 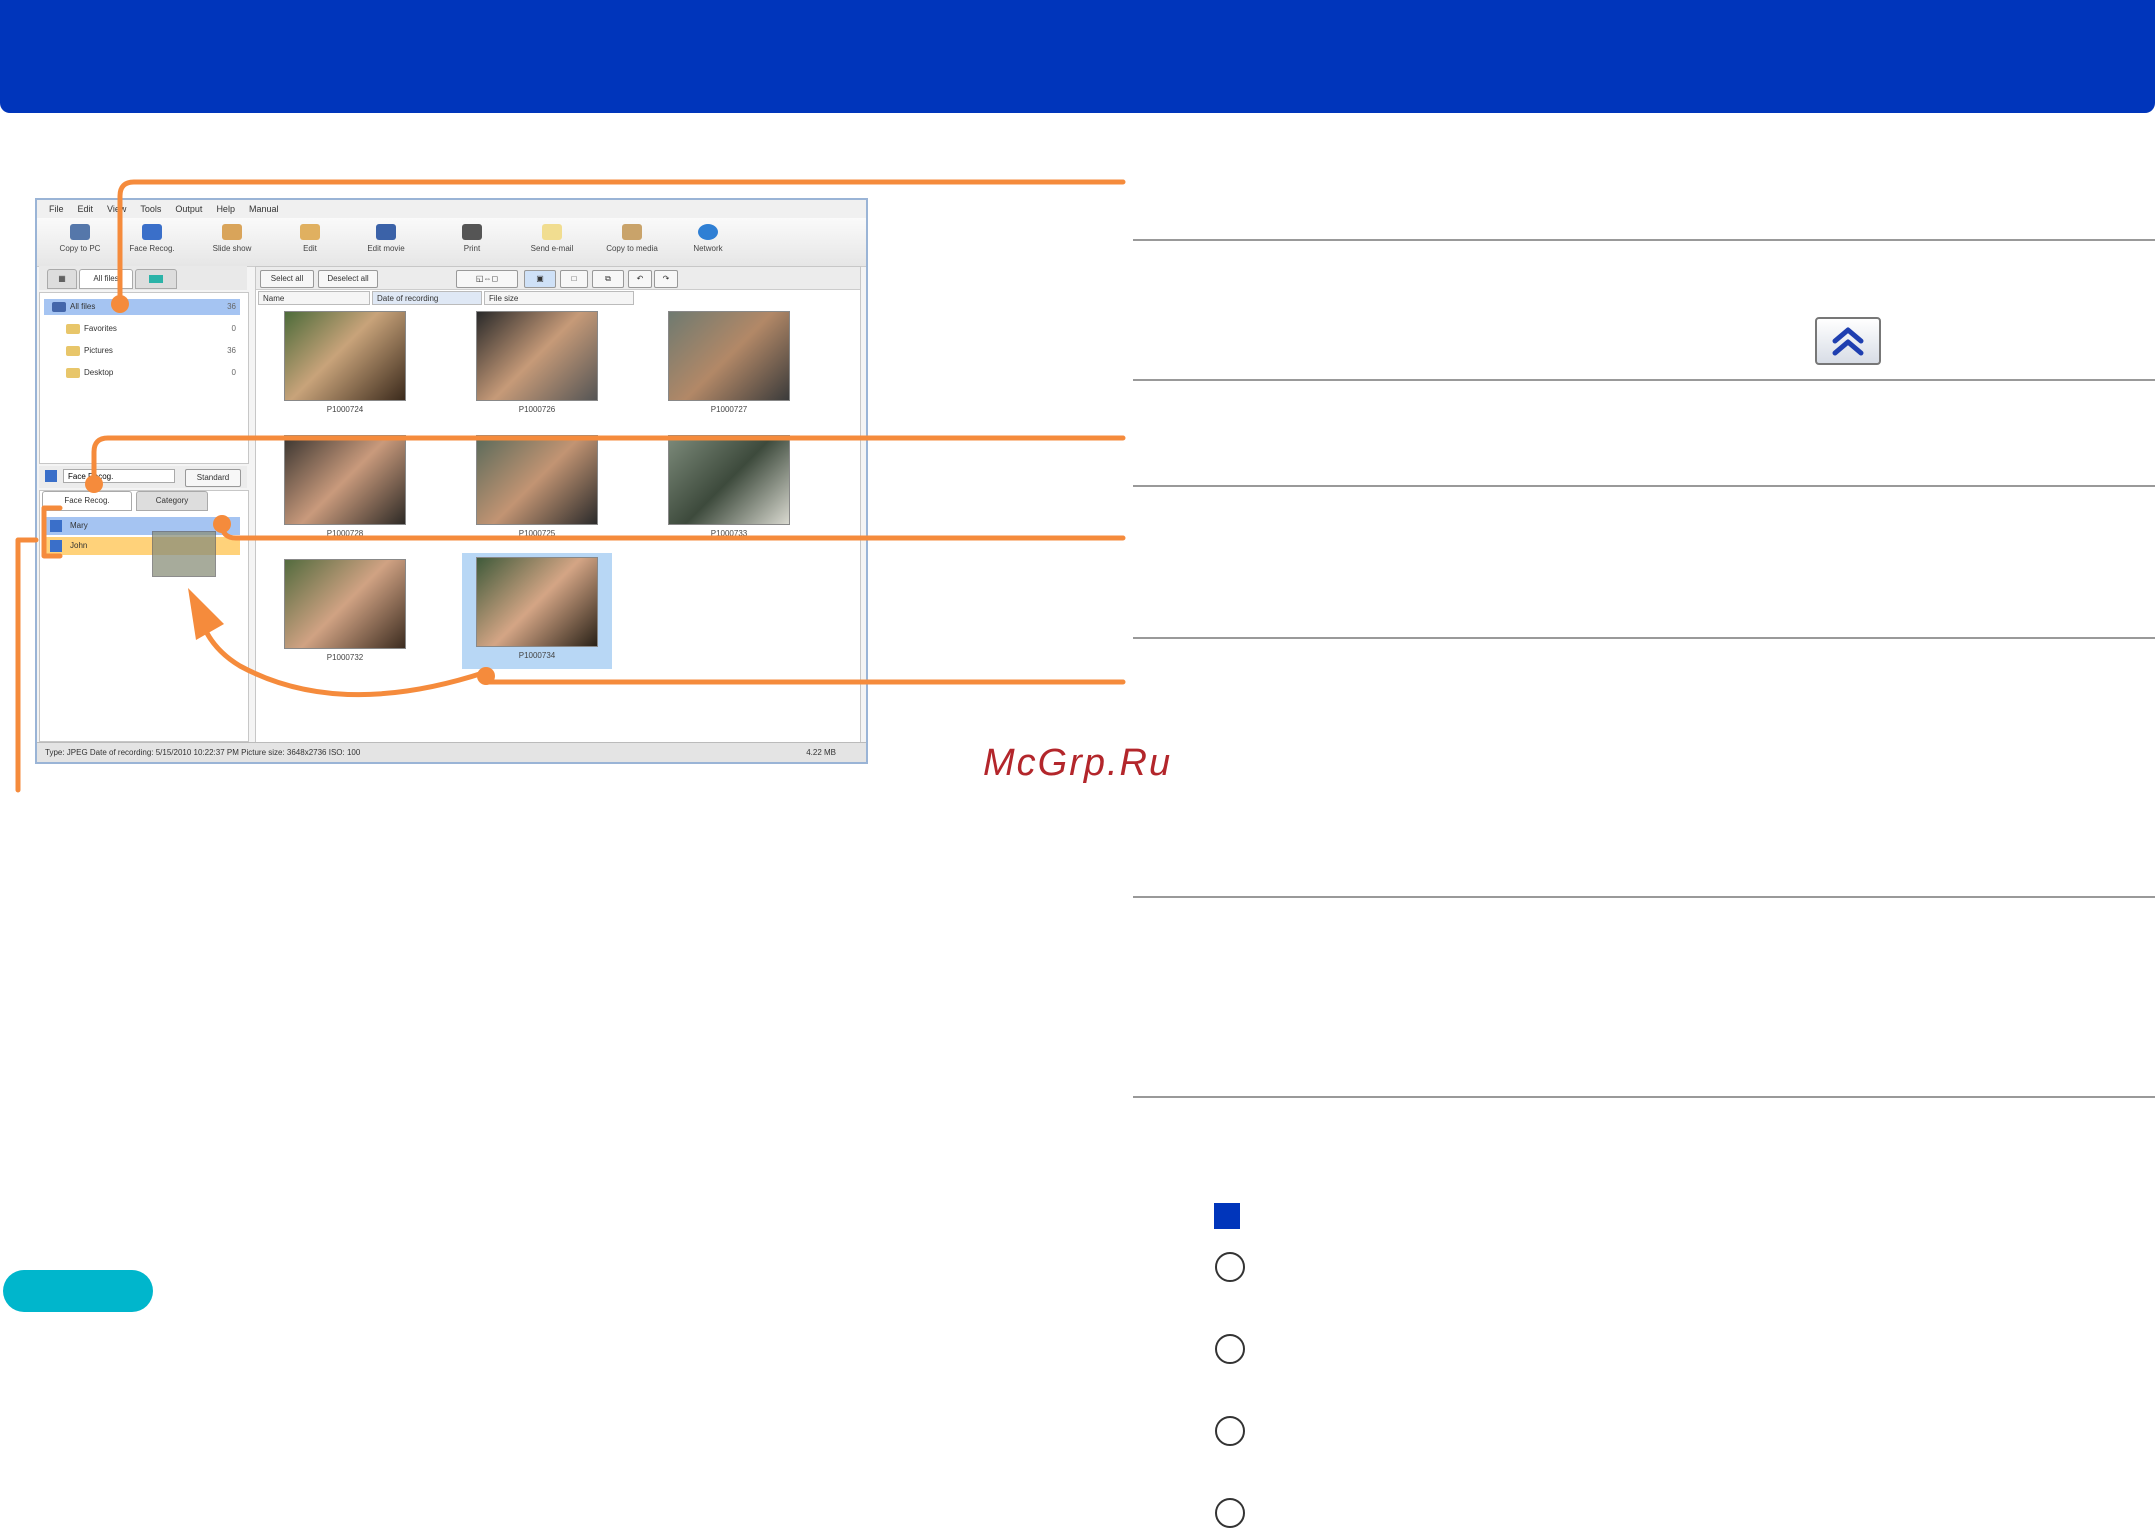 What do you see at coordinates (206, 614) in the screenshot?
I see `drag-arrow-head` at bounding box center [206, 614].